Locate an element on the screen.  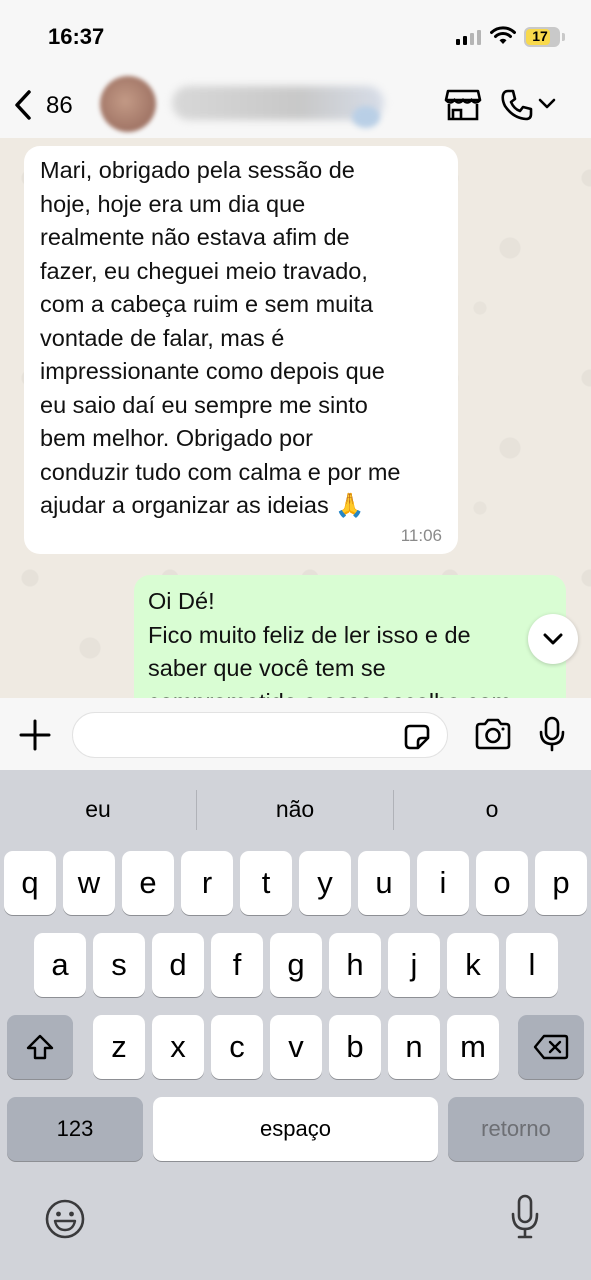
key-b: b is located at coordinates (355, 1047).